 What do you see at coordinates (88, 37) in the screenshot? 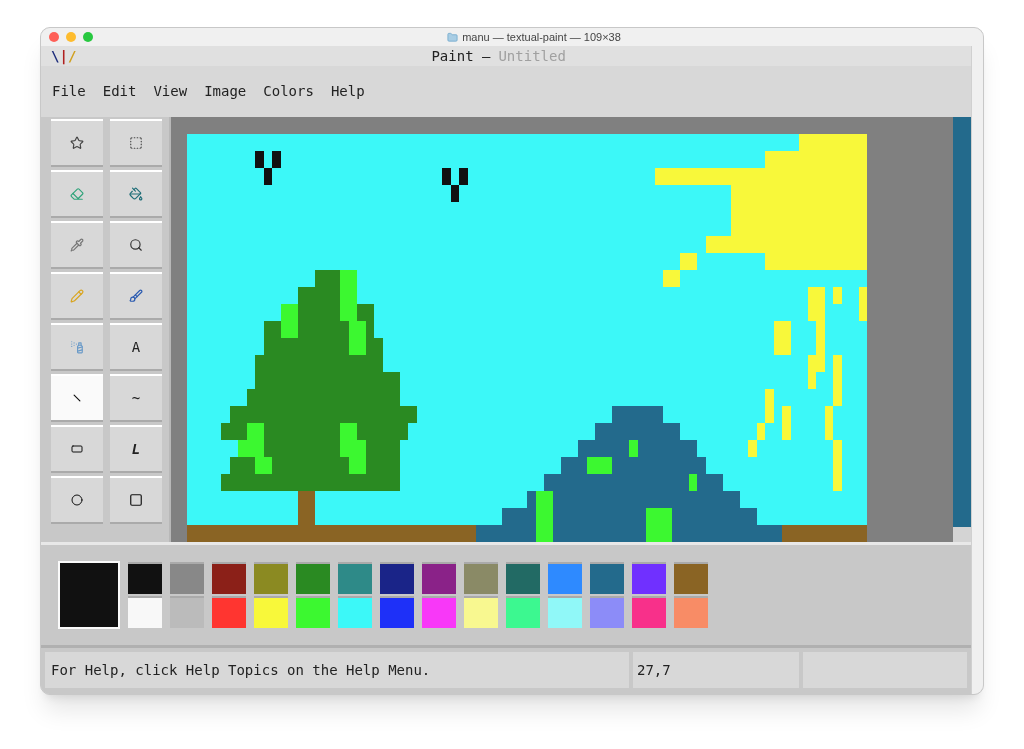
I see `zoom-button` at bounding box center [88, 37].